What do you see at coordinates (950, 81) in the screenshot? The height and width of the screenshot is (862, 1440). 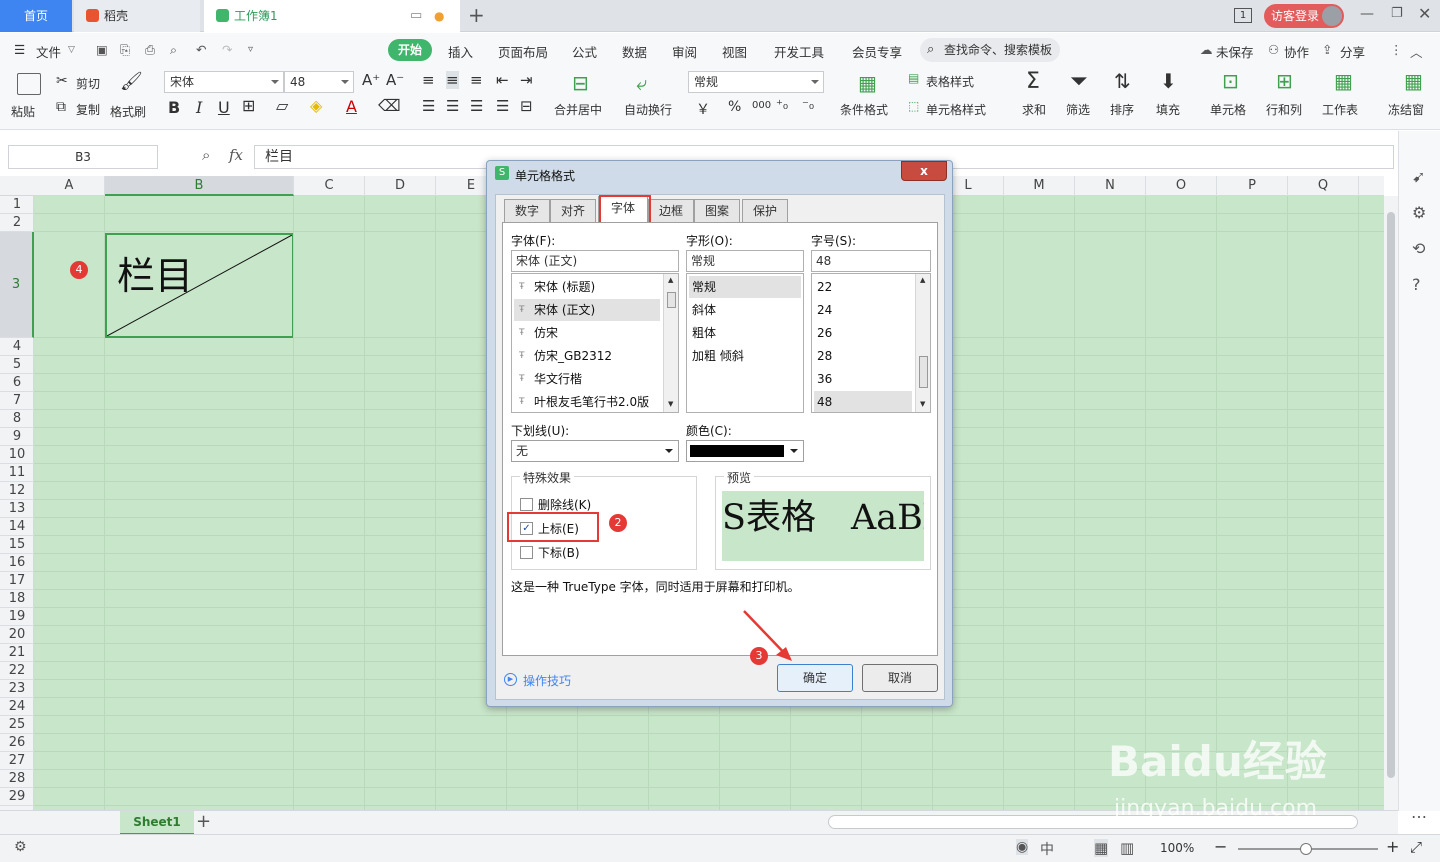 I see `table-style-button: 表格样式` at bounding box center [950, 81].